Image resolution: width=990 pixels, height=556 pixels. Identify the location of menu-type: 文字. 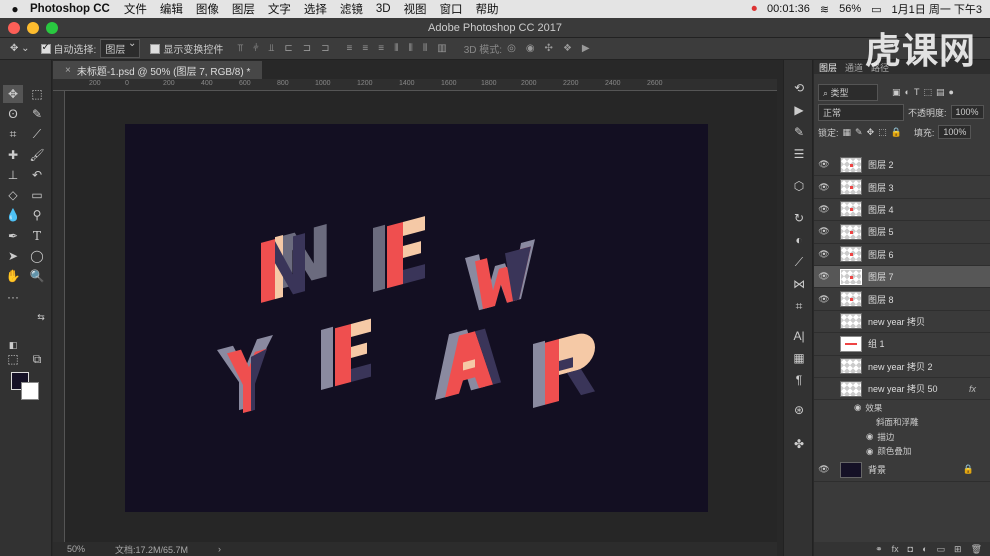
(279, 9).